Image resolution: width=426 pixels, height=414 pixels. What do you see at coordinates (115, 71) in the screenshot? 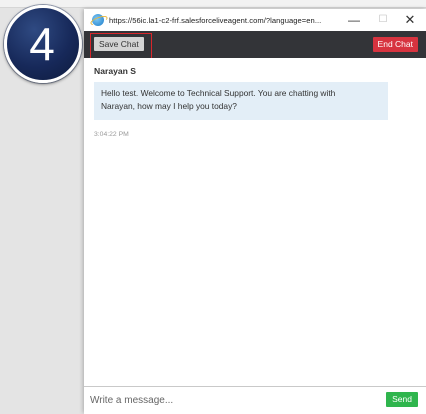
I see `agent-name: Narayan S` at bounding box center [115, 71].